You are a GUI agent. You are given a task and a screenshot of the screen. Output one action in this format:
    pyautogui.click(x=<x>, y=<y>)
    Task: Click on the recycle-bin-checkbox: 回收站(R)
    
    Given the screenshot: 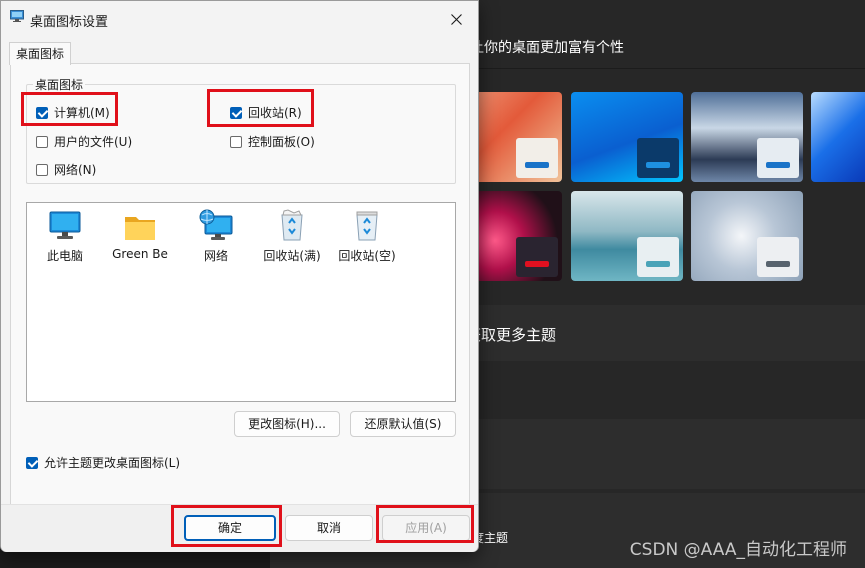 What is the action you would take?
    pyautogui.click(x=266, y=112)
    